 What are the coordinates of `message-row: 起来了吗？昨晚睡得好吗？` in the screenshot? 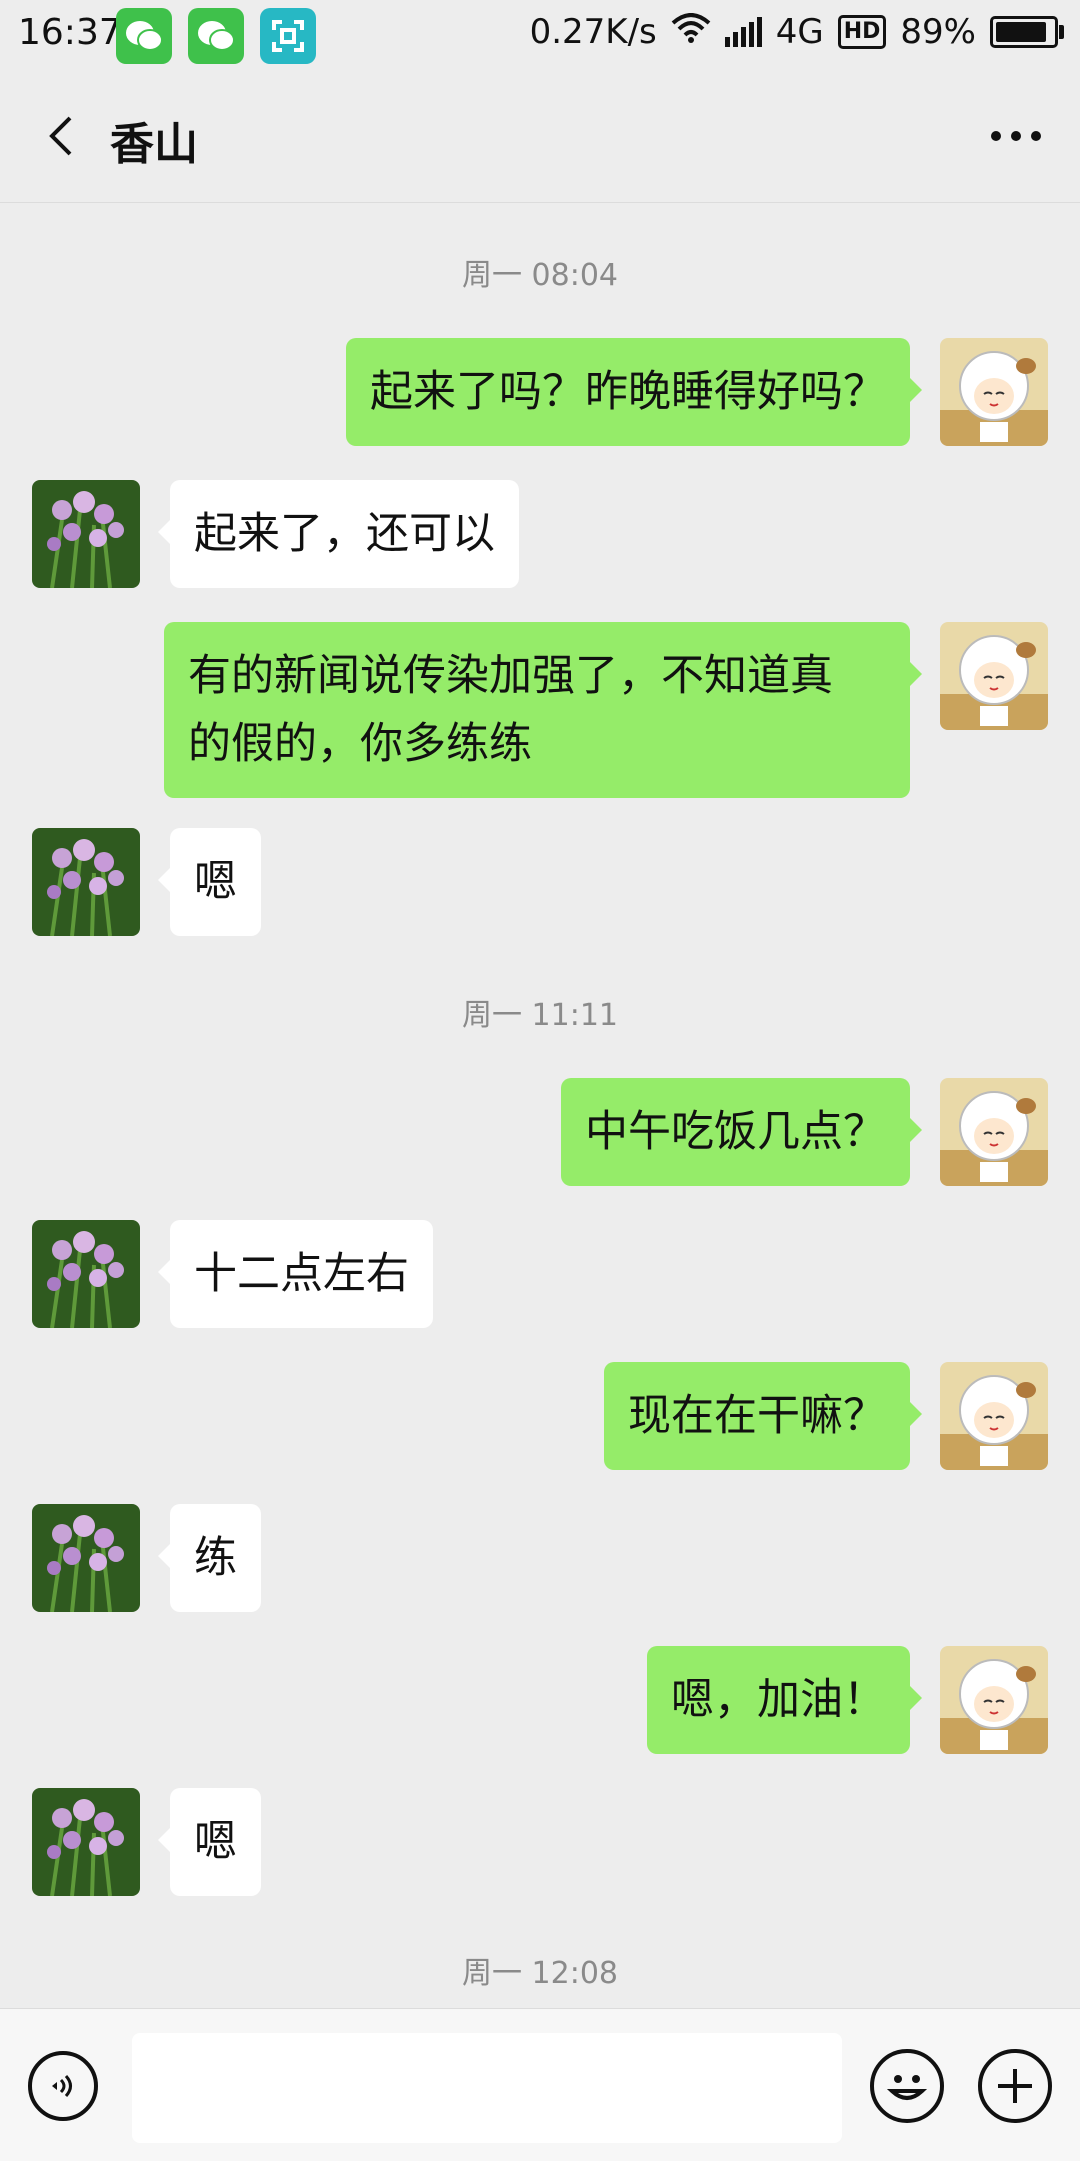 It's located at (540, 394).